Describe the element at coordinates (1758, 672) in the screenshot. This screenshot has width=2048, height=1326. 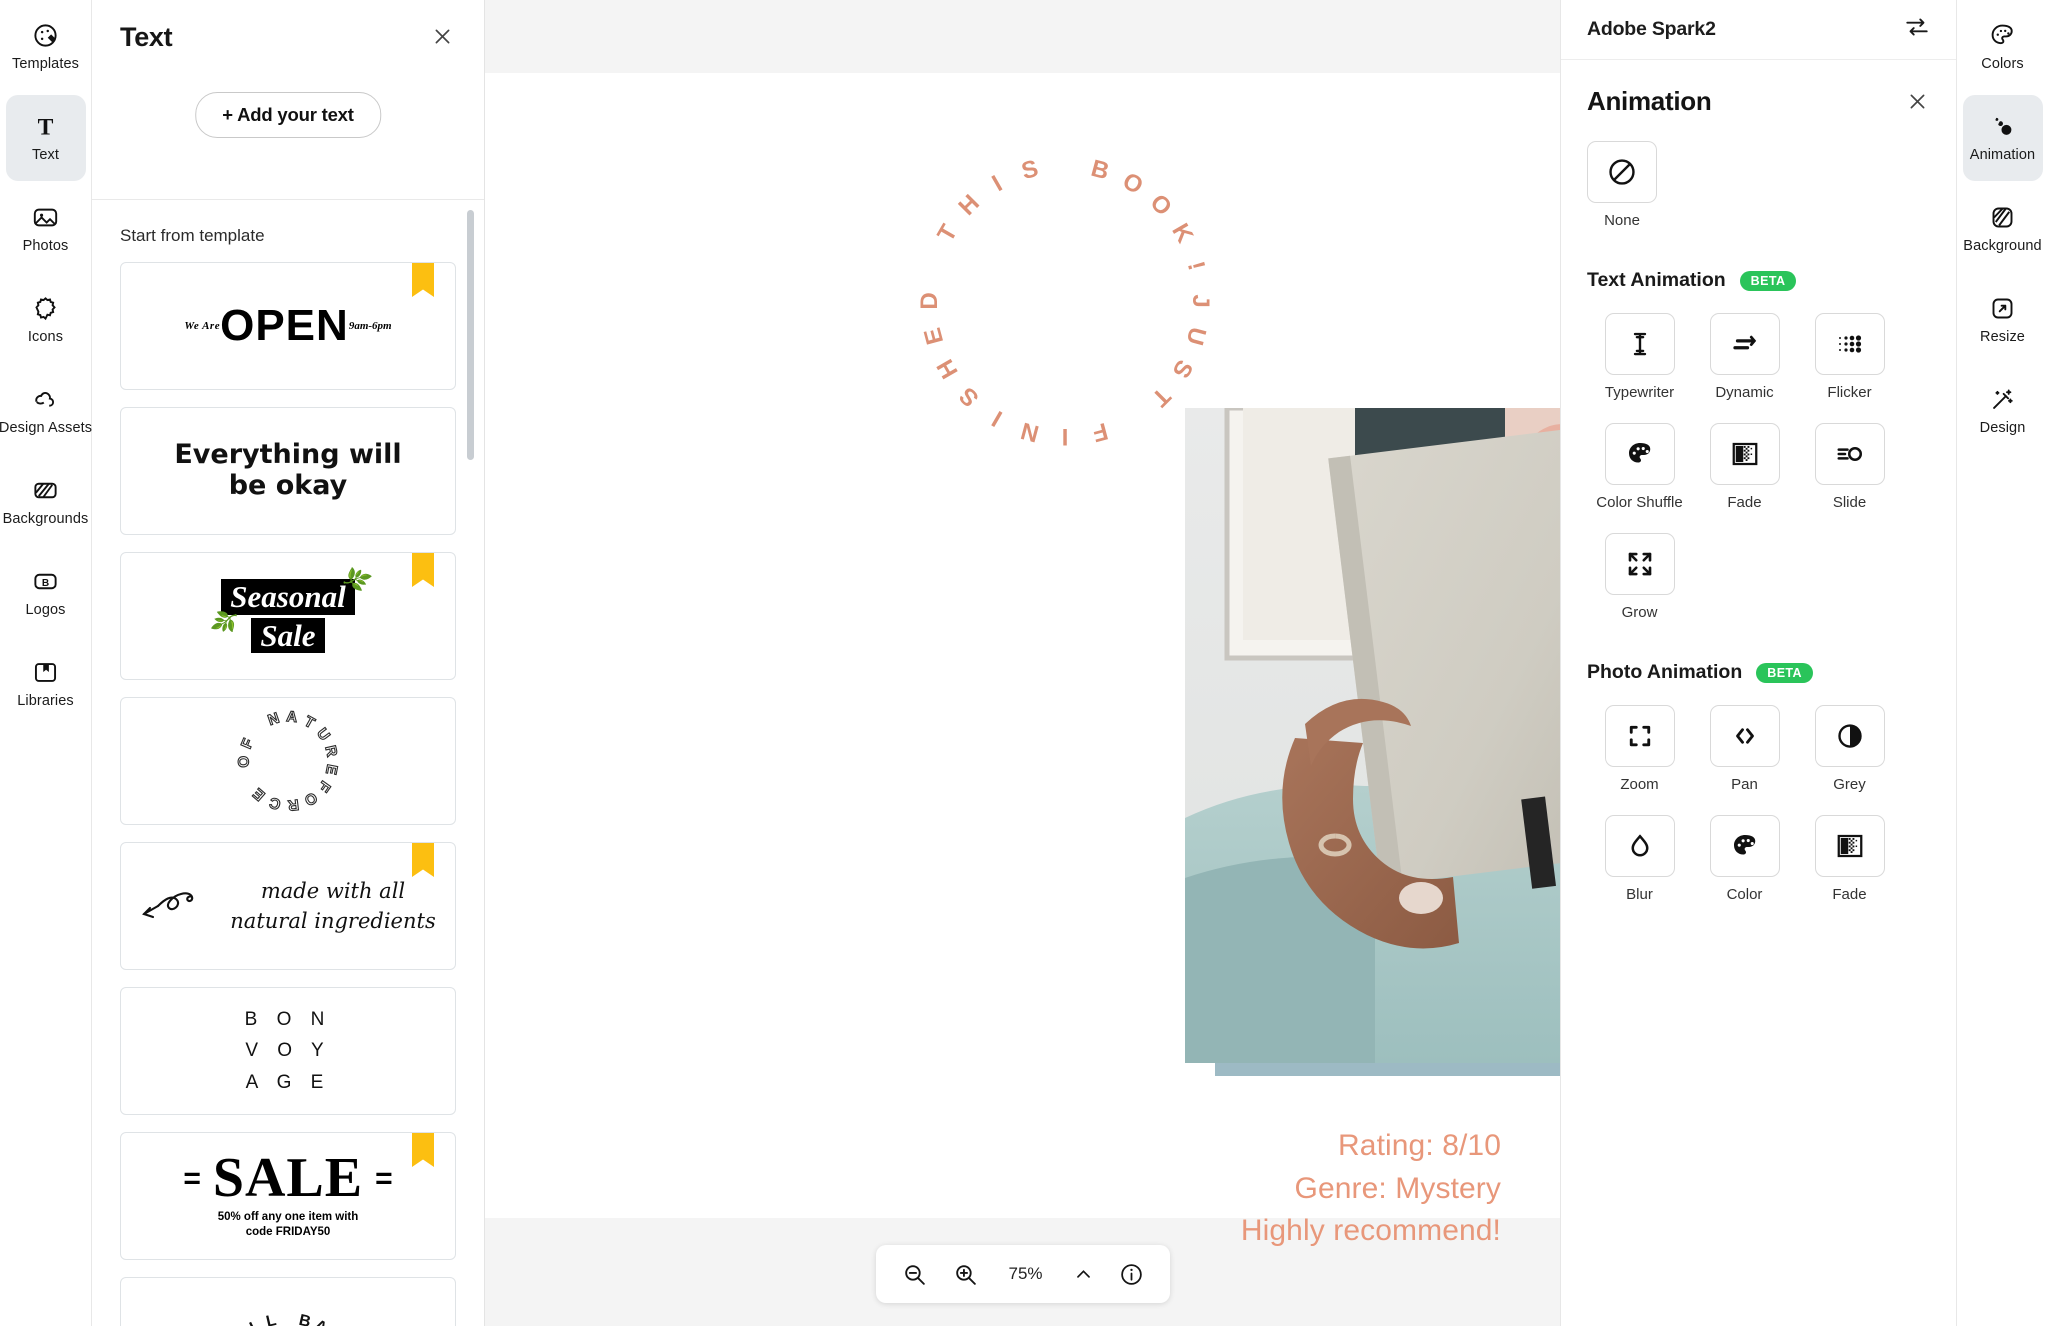
I see `photo-animation-section-header: Photo Animation BETA` at that location.